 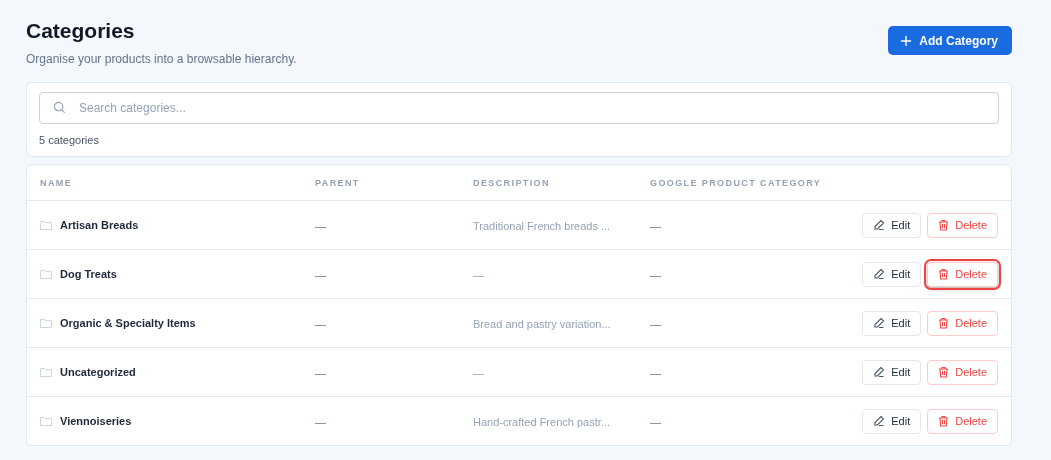 I want to click on column-header: GOOGLE PRODUCT CATEGORY, so click(x=736, y=182).